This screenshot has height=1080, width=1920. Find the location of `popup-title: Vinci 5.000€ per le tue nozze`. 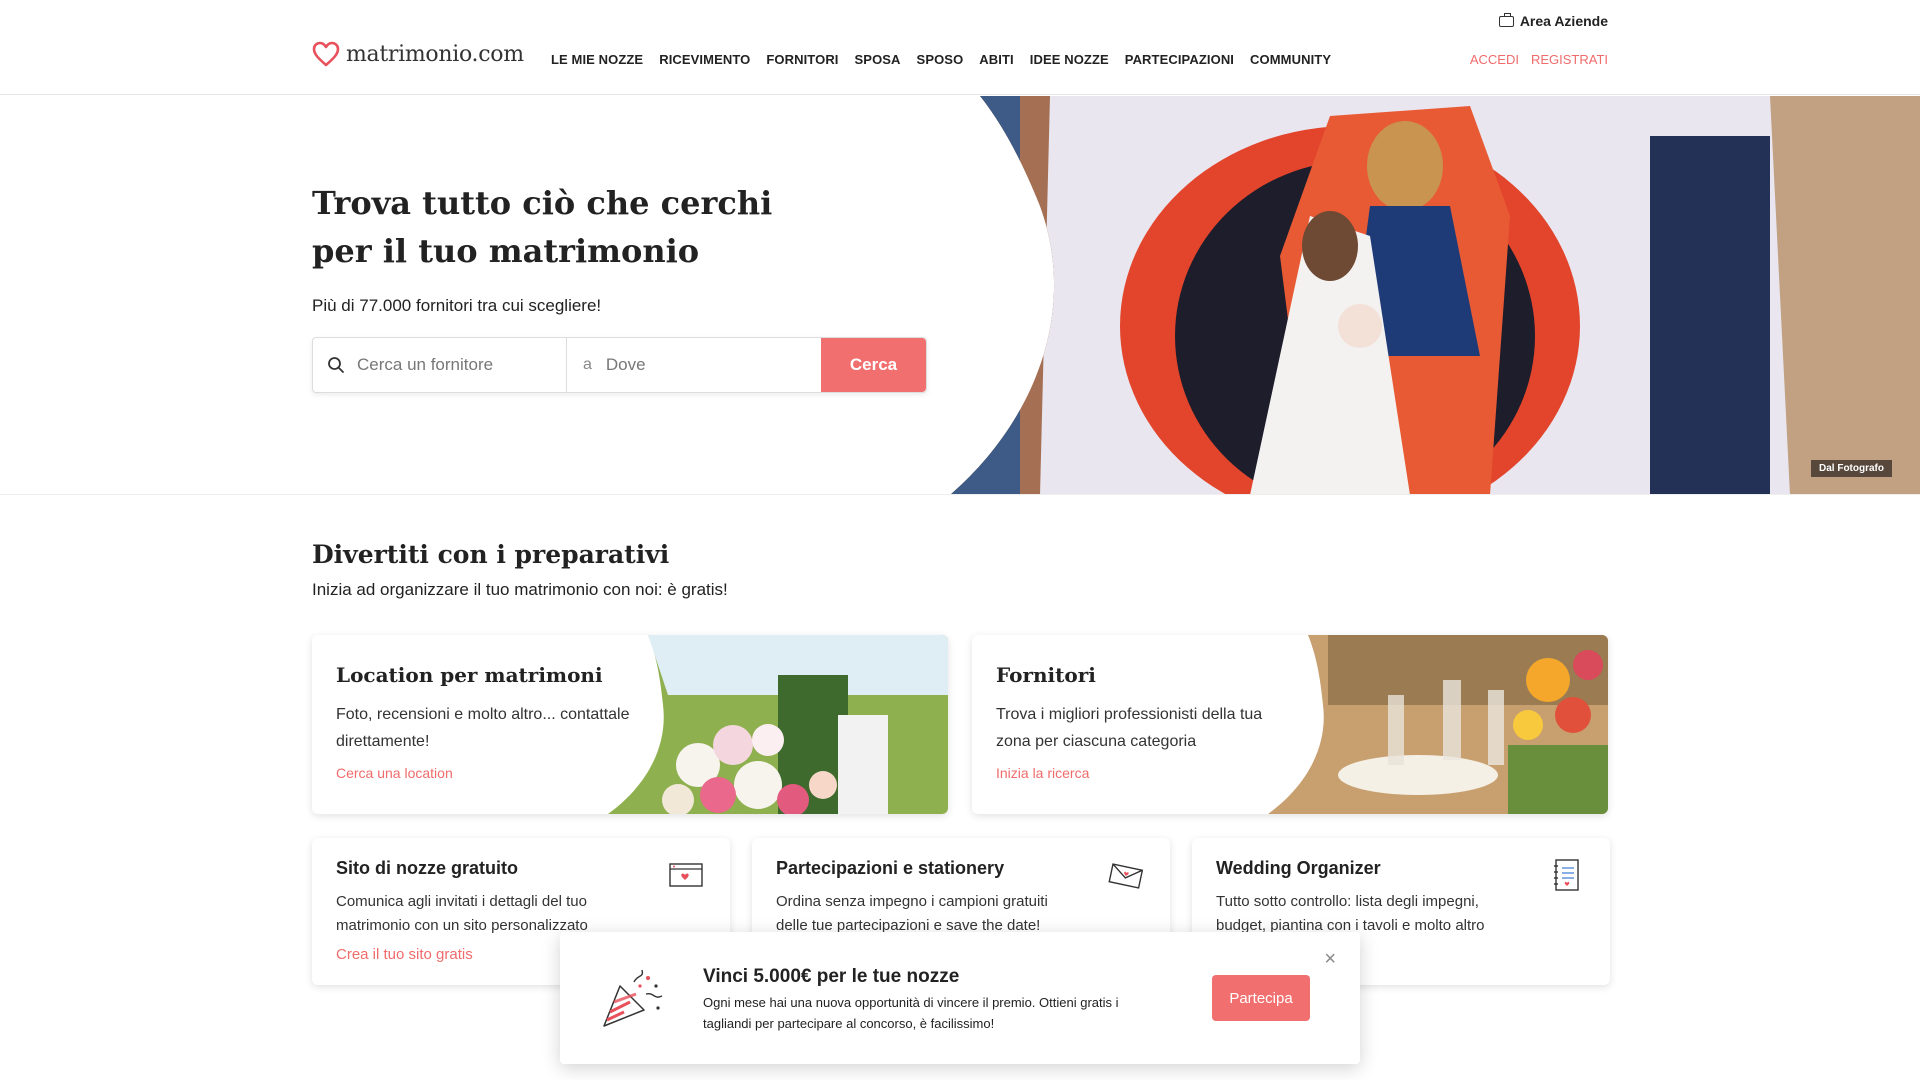

popup-title: Vinci 5.000€ per le tue nozze is located at coordinates (831, 976).